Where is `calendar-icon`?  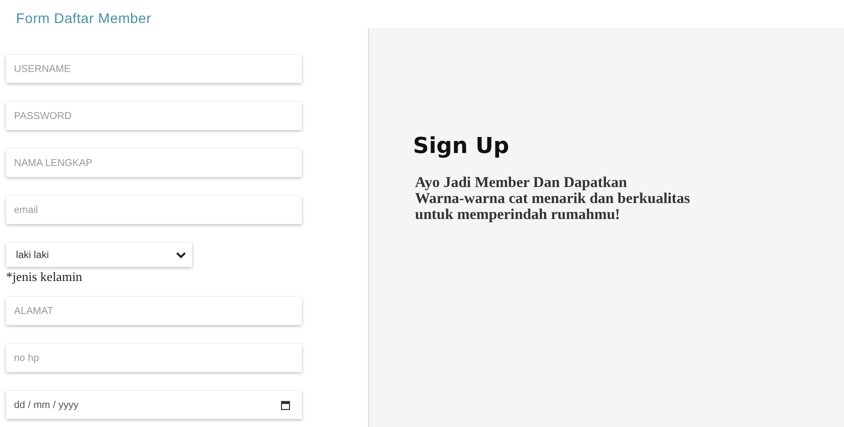 calendar-icon is located at coordinates (285, 405).